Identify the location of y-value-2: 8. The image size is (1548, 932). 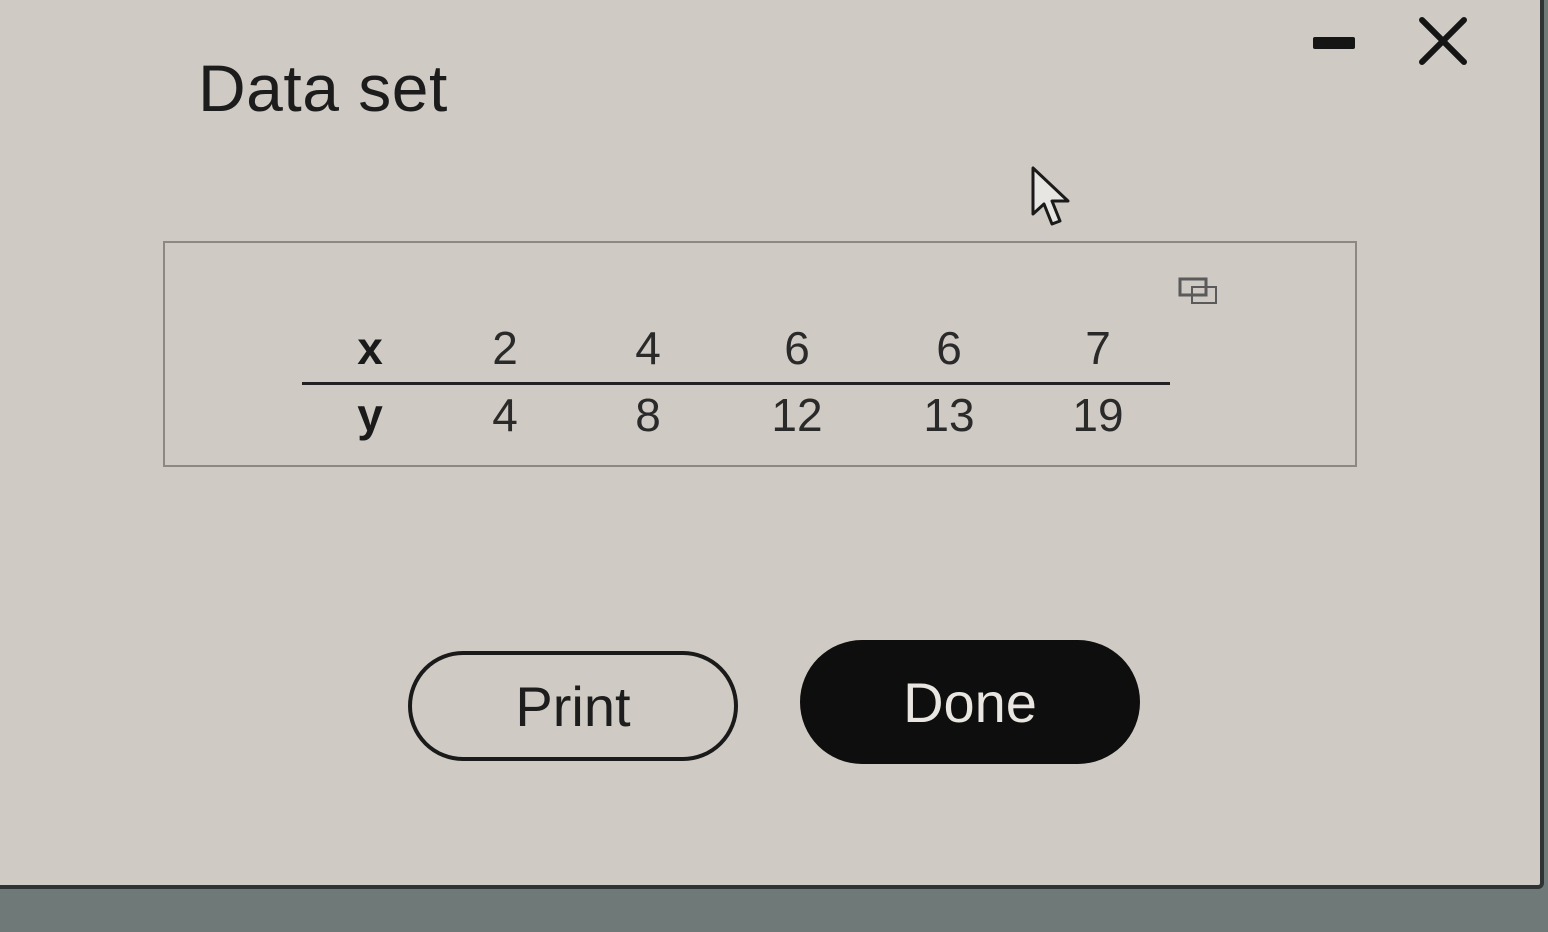
(648, 415).